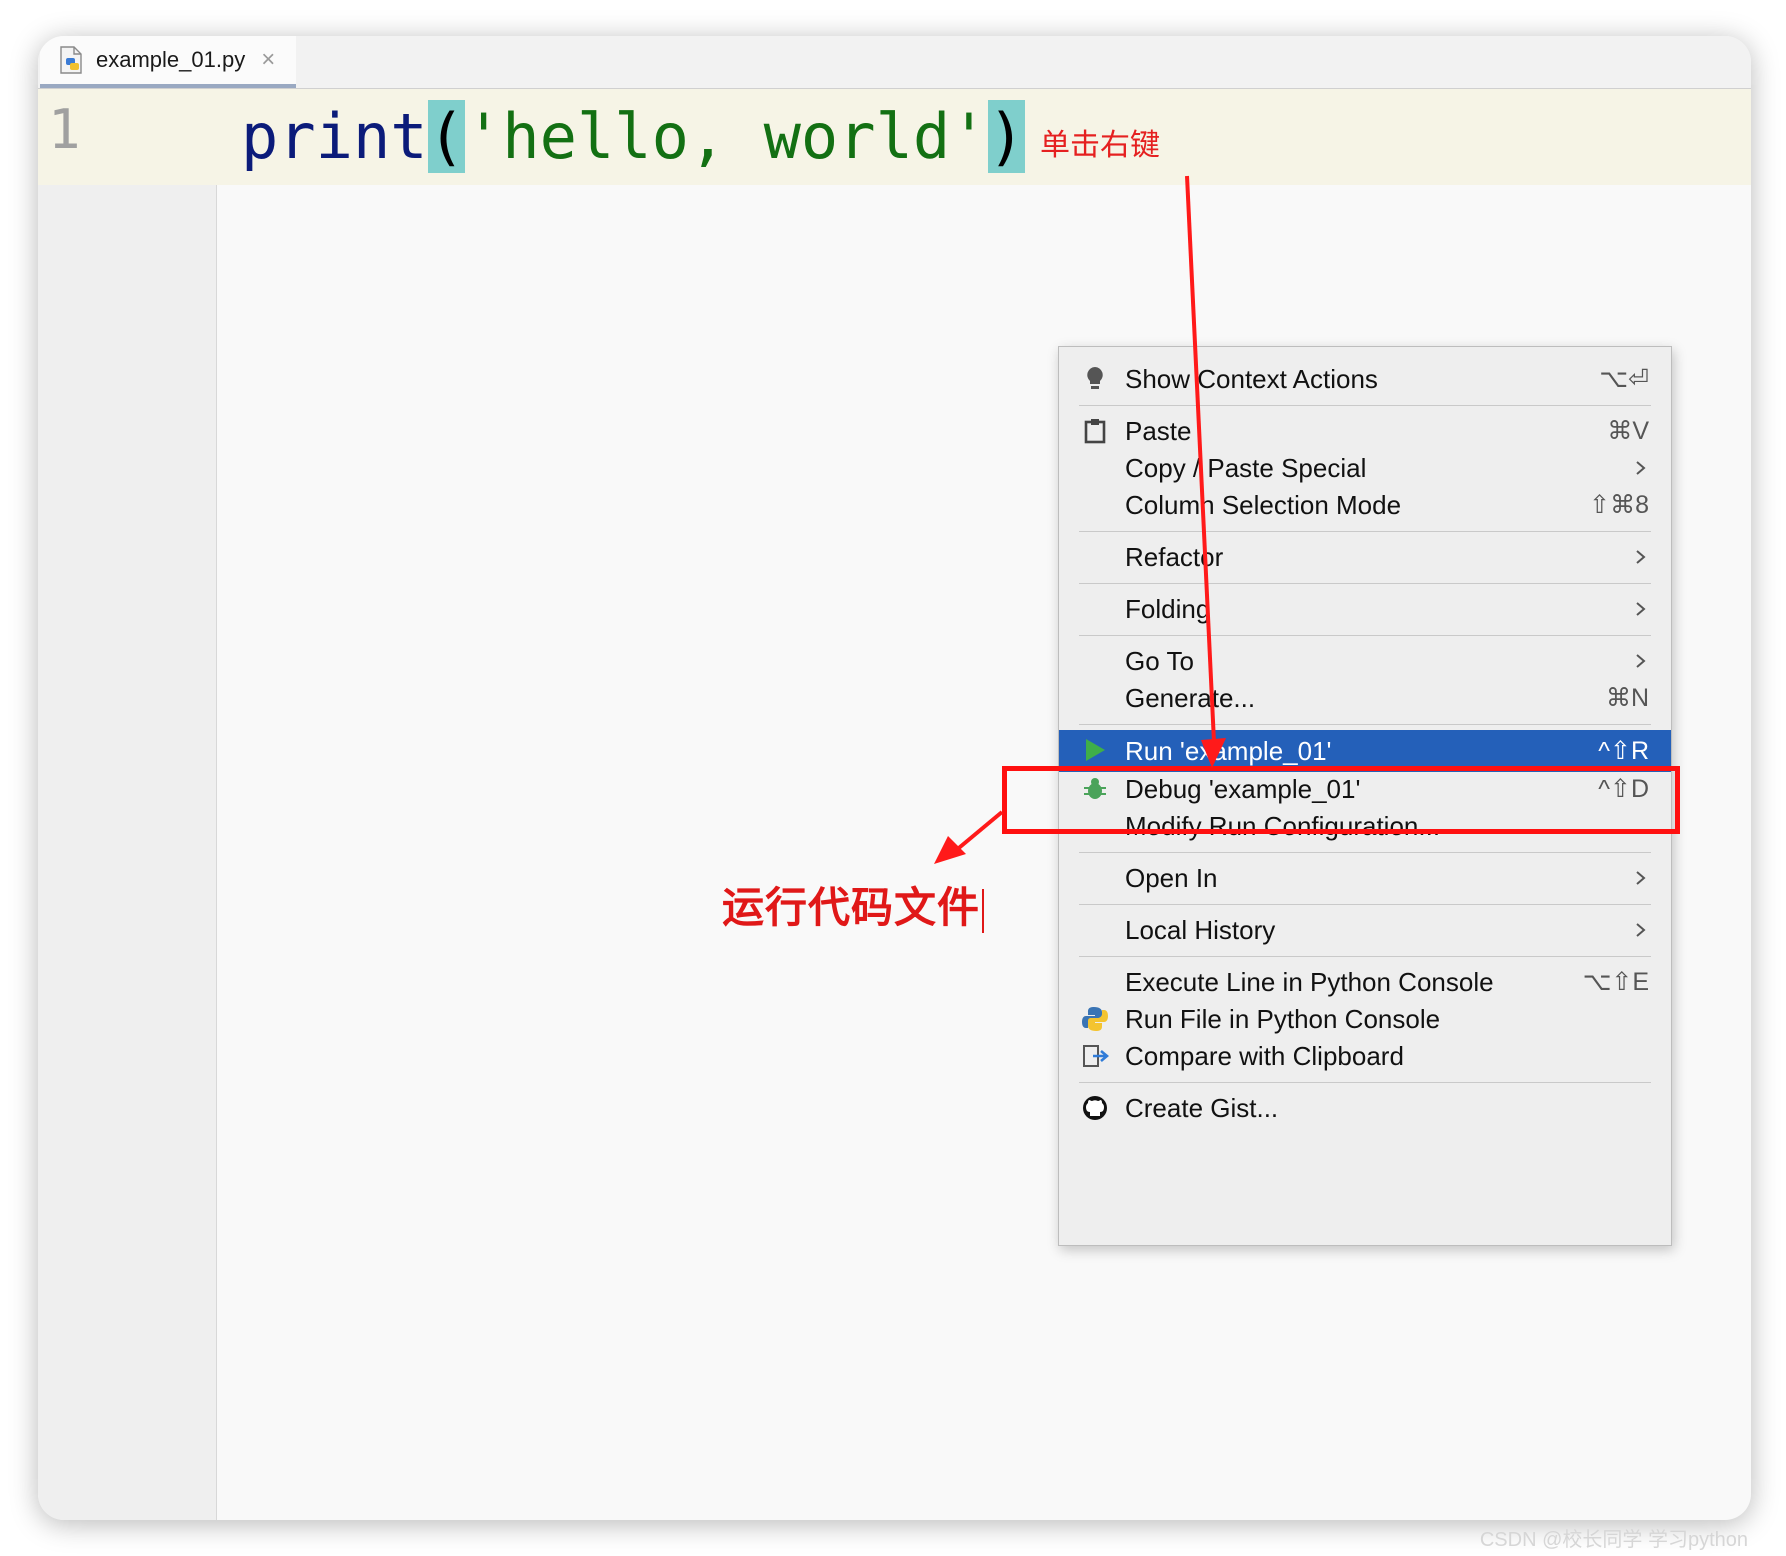 This screenshot has width=1786, height=1556. I want to click on menu-item-show-context-actions: Show Context Actions ⌥⏎, so click(1365, 379).